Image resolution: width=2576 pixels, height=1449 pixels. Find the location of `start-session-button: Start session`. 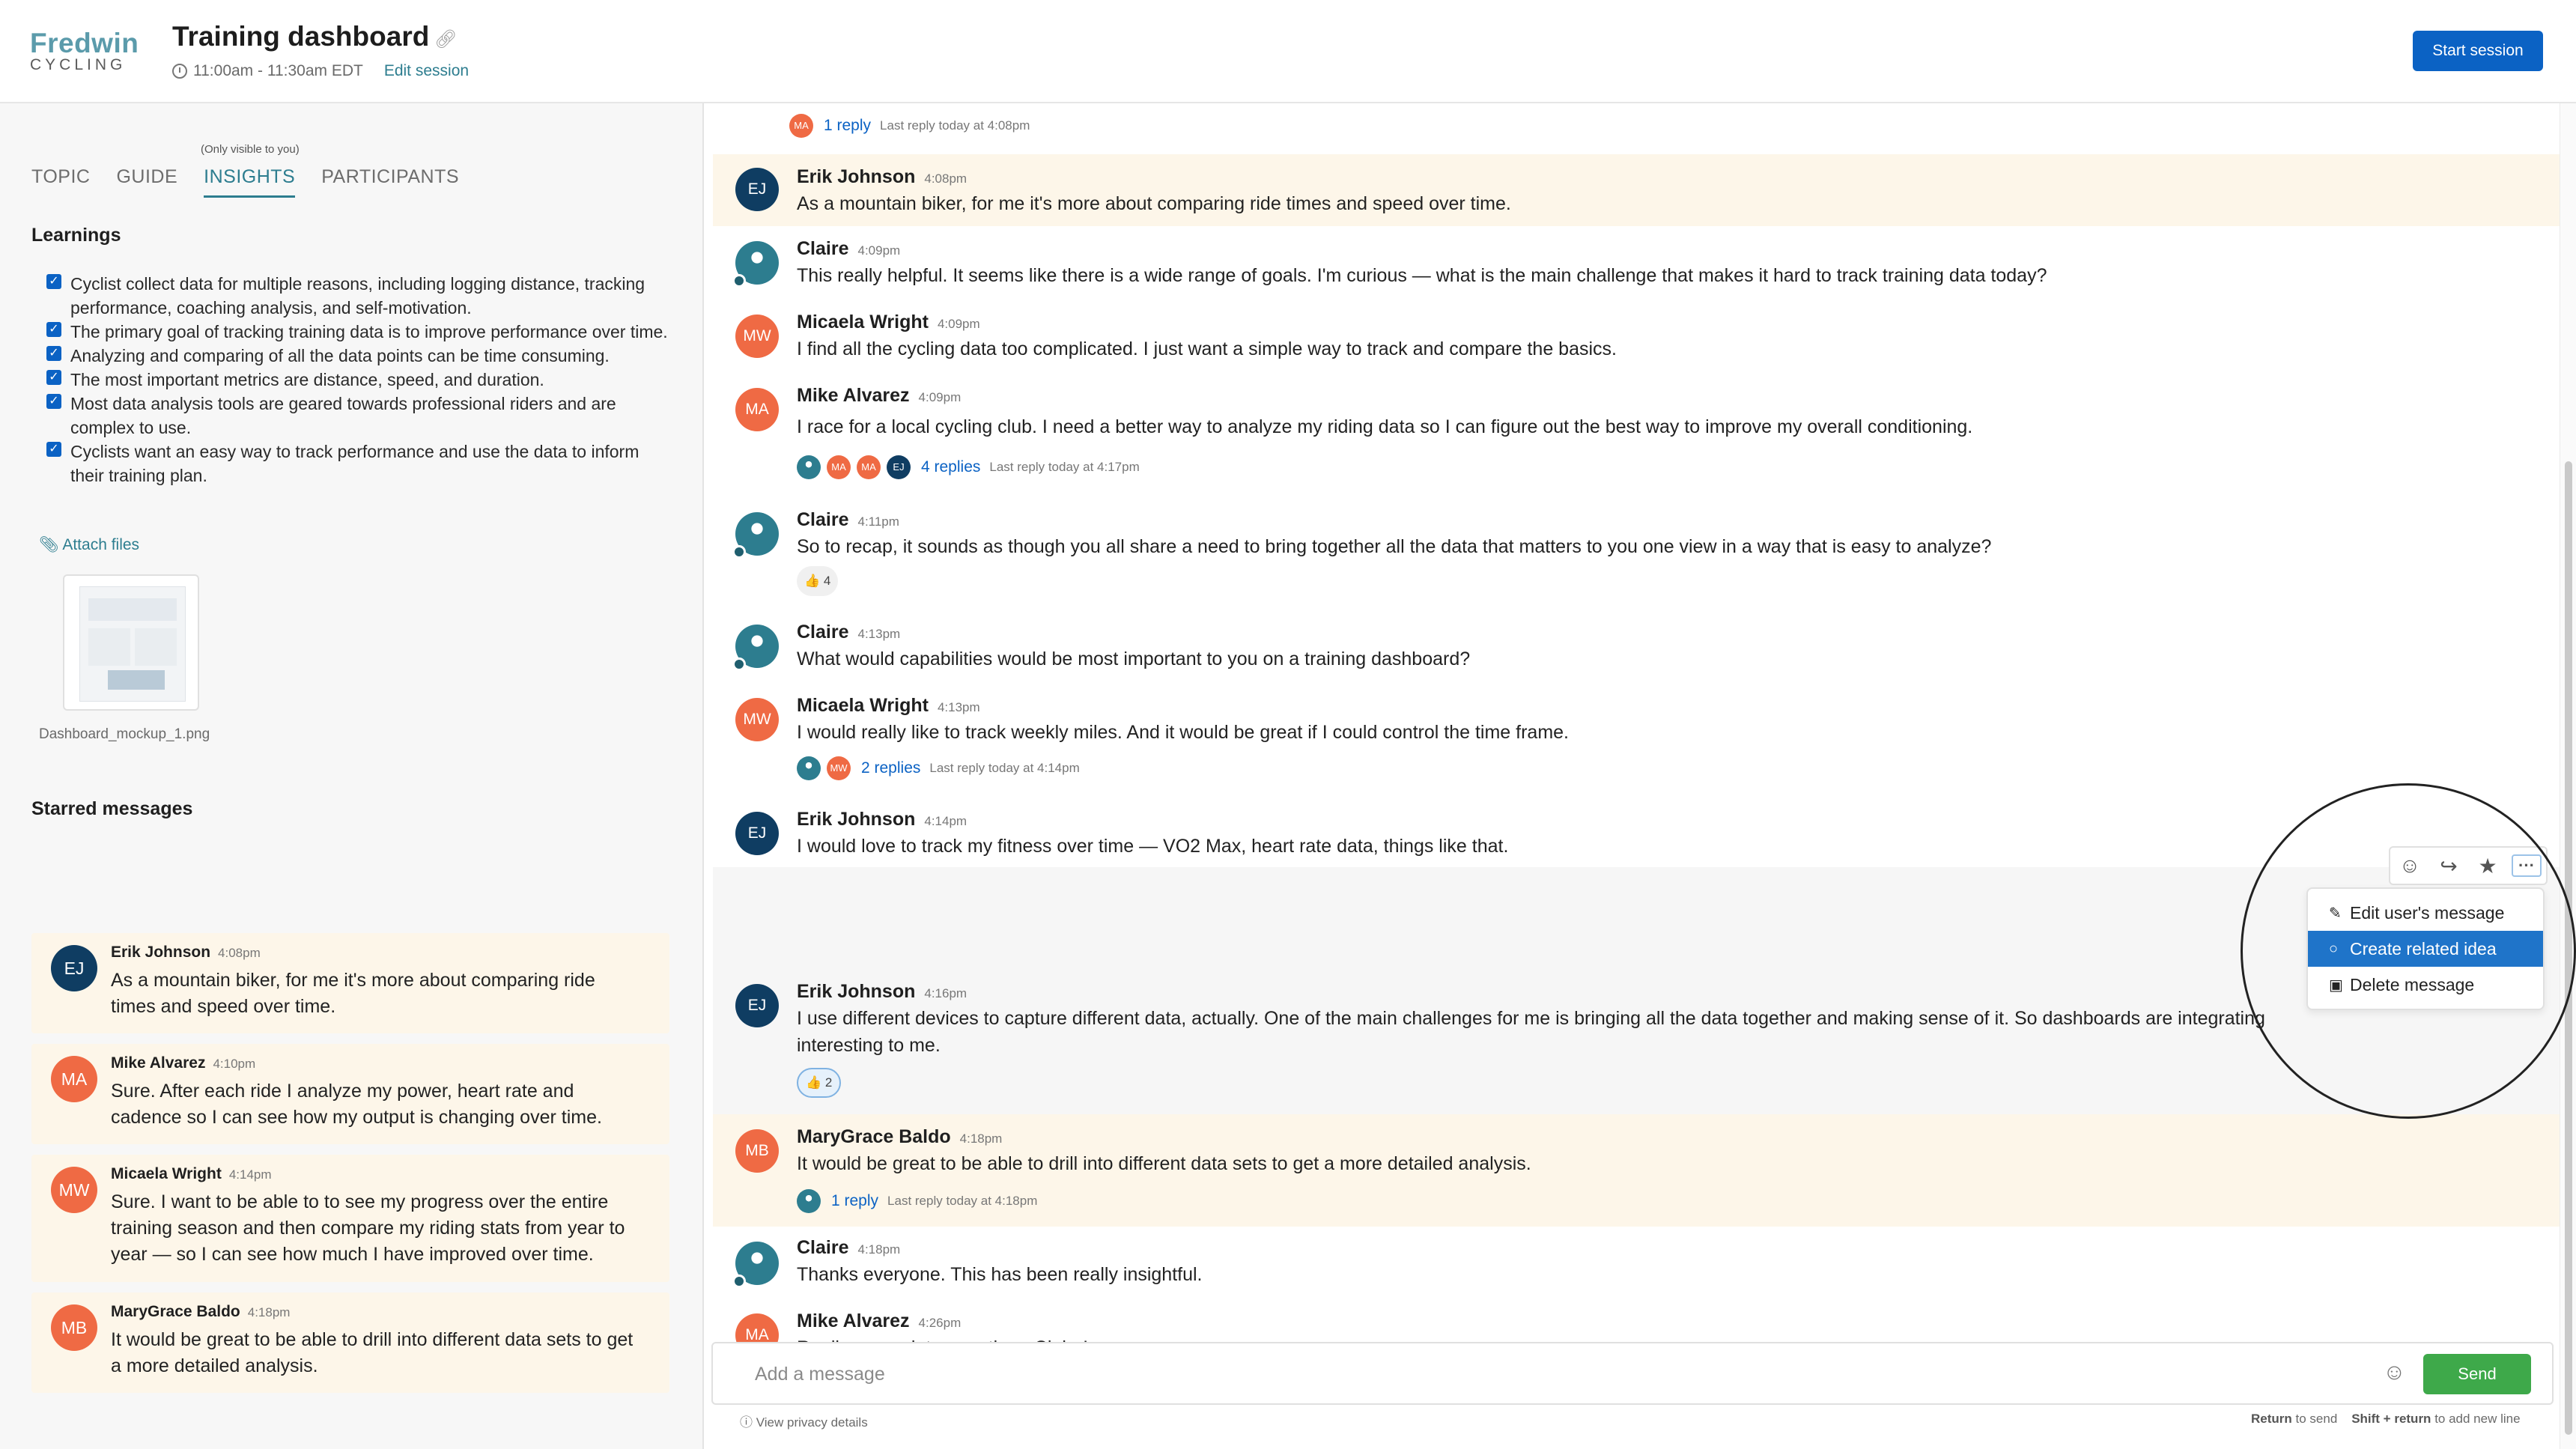

start-session-button: Start session is located at coordinates (2478, 51).